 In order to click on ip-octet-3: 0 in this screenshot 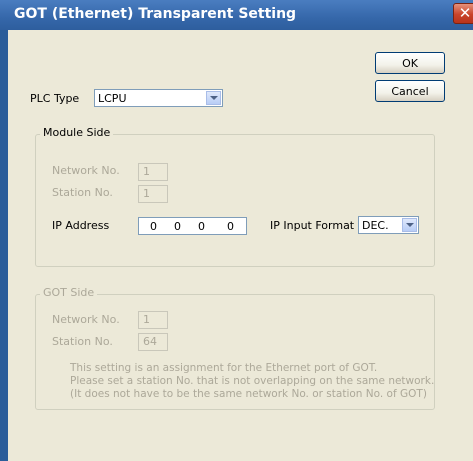, I will do `click(192, 226)`.